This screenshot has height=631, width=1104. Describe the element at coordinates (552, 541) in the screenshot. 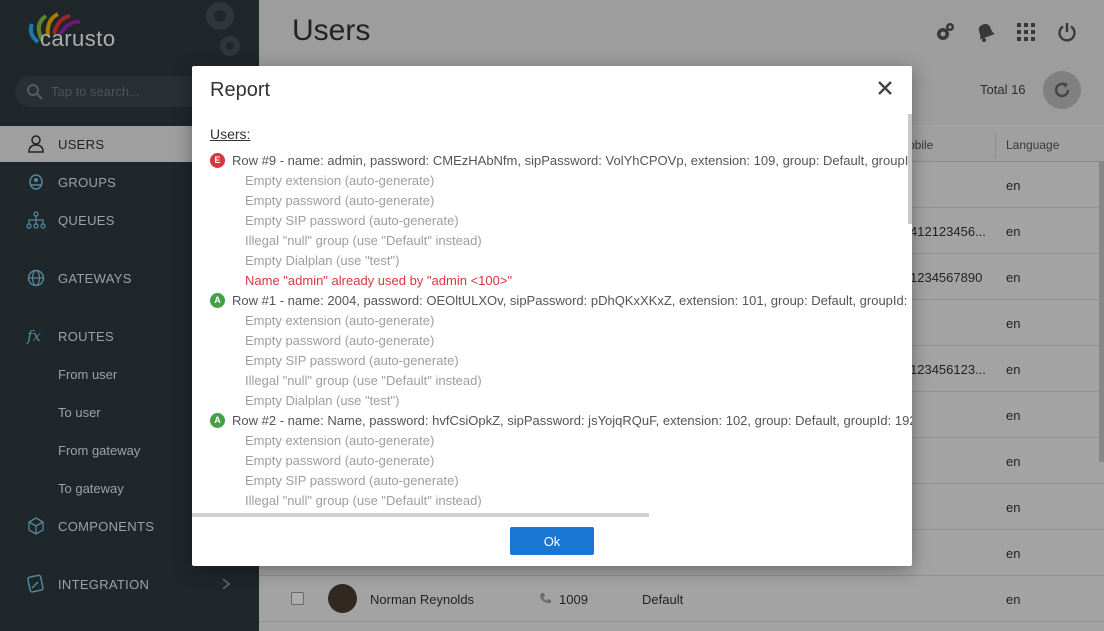

I see `ok-button: Ok` at that location.